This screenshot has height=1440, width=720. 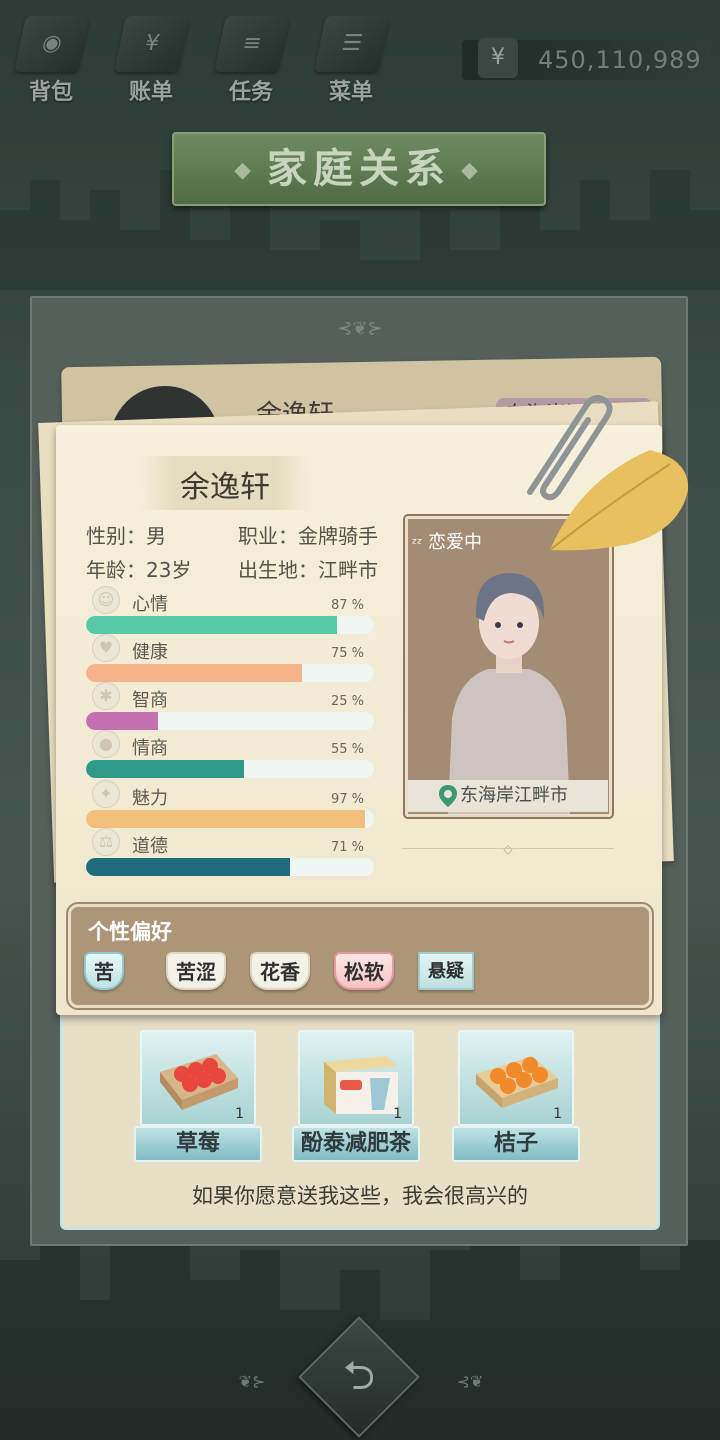 I want to click on yen-icon: ¥, so click(x=498, y=58).